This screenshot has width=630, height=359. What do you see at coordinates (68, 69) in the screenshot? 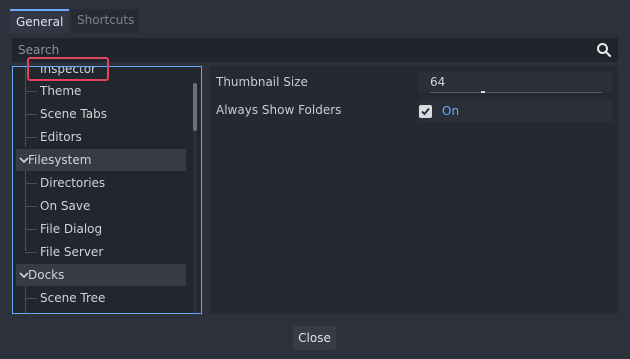
I see `selection-highlight` at bounding box center [68, 69].